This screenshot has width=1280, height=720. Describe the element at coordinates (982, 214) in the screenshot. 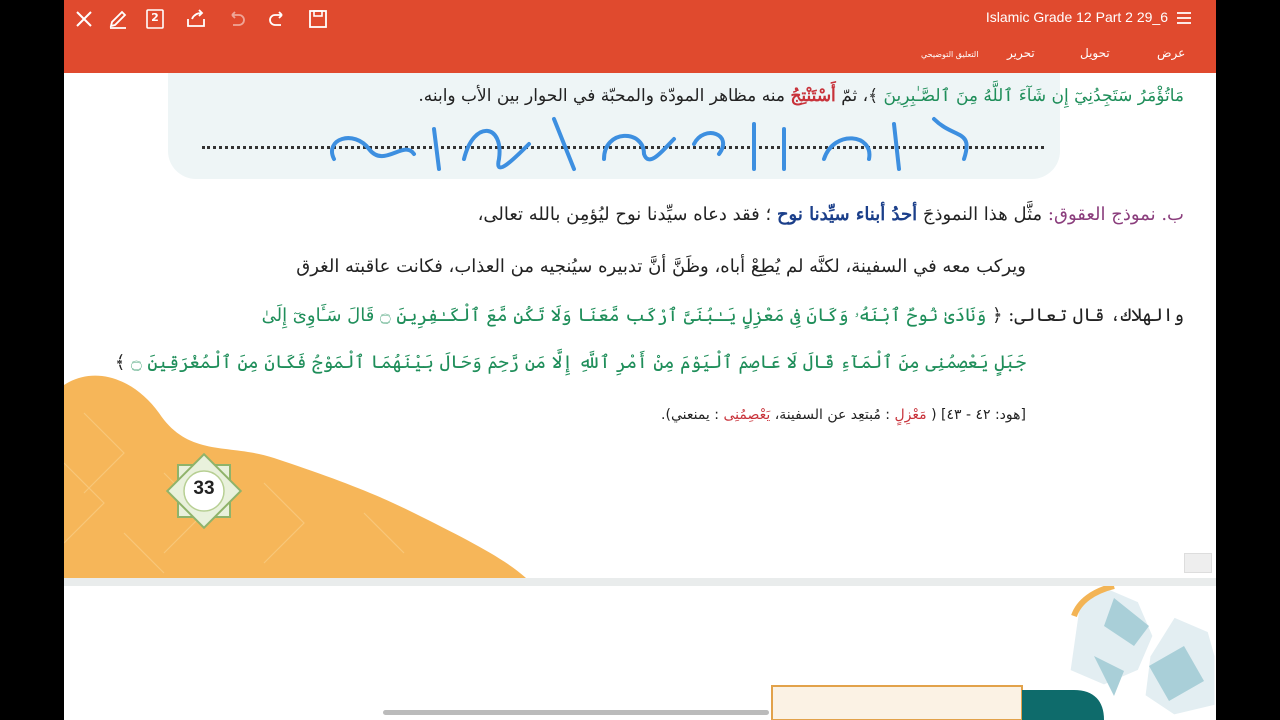

I see `body-text: مثَّل هذا النموذجَ` at that location.